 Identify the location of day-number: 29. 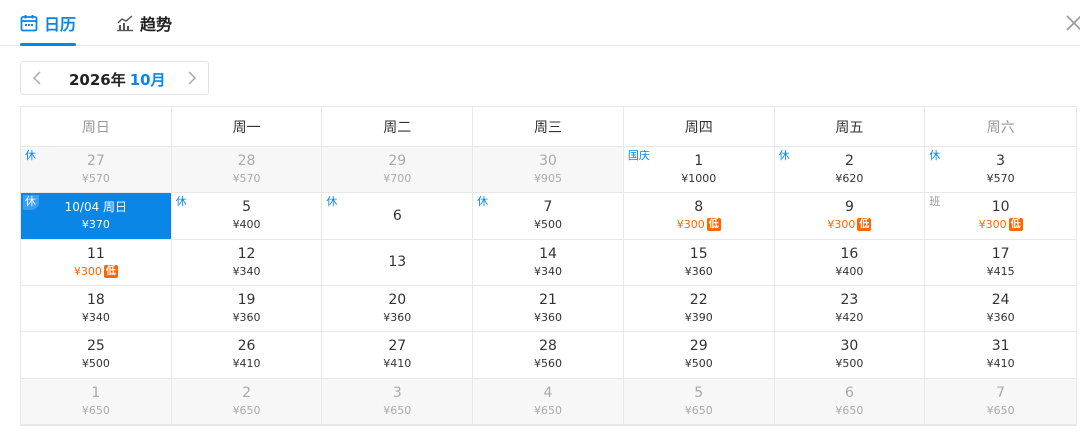
(397, 161).